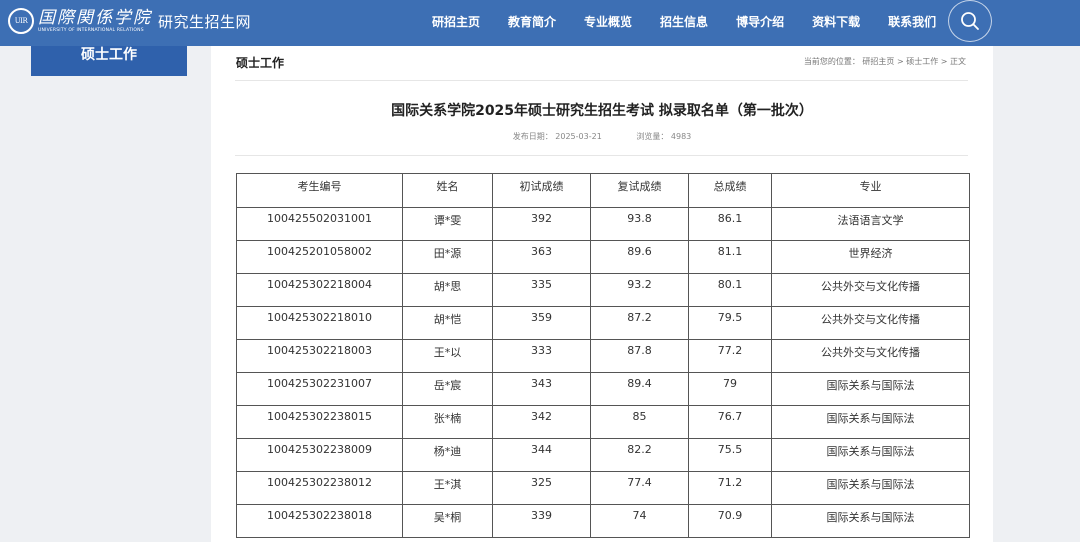 The height and width of the screenshot is (542, 1080). What do you see at coordinates (319, 190) in the screenshot?
I see `col-header-exam-id: 考生编号` at bounding box center [319, 190].